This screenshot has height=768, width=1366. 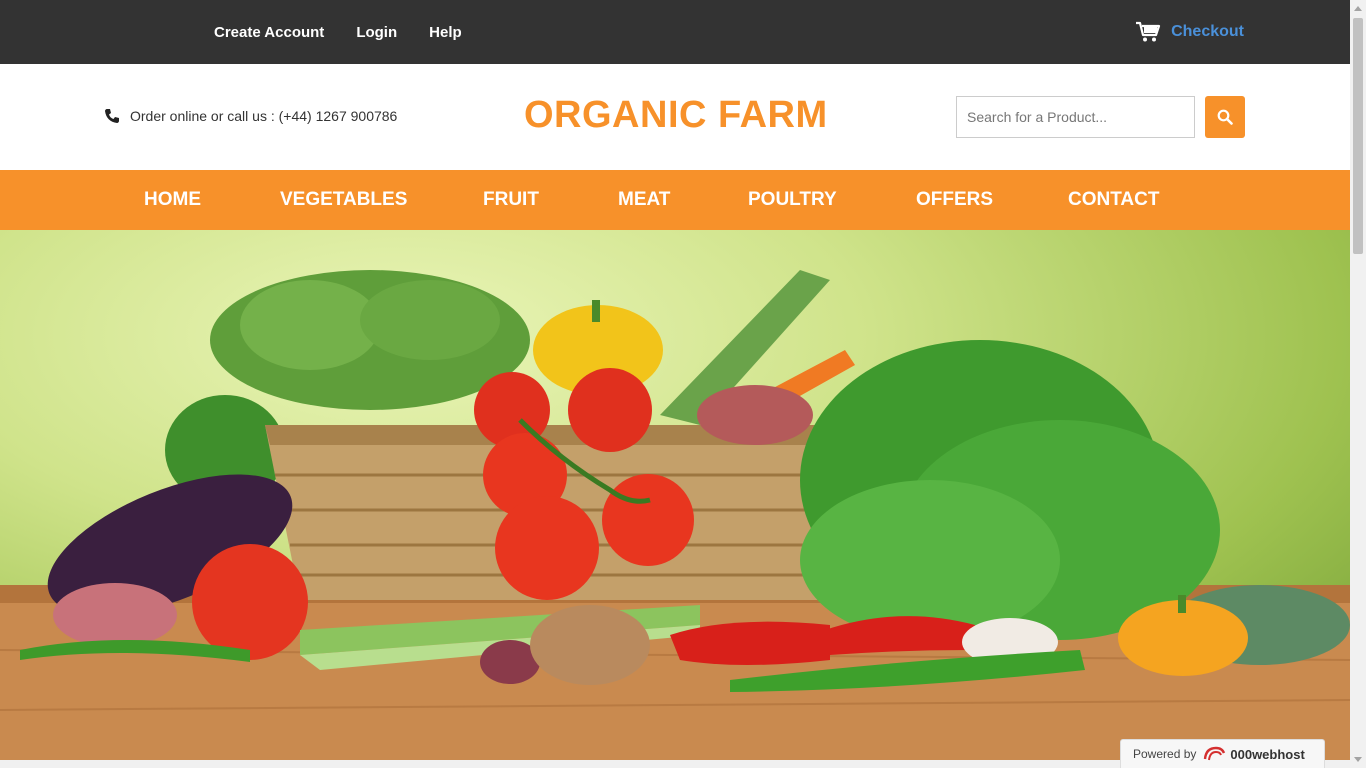 What do you see at coordinates (1215, 753) in the screenshot?
I see `webhost-logo-icon` at bounding box center [1215, 753].